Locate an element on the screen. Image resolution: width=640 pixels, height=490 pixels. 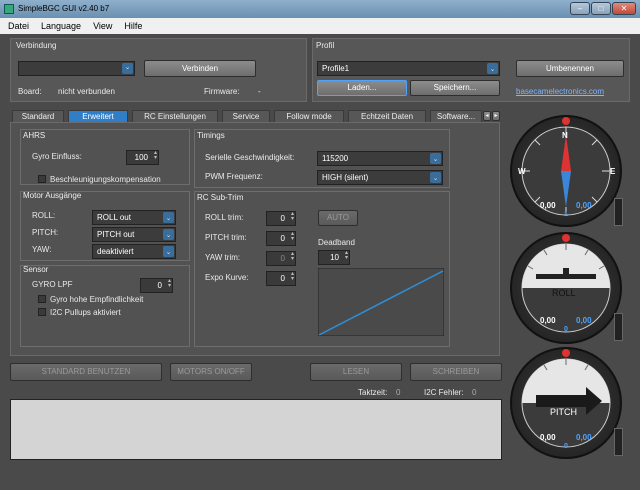
gyro-spinner: 100 ▴ ▾ is located at coordinates (142, 157).